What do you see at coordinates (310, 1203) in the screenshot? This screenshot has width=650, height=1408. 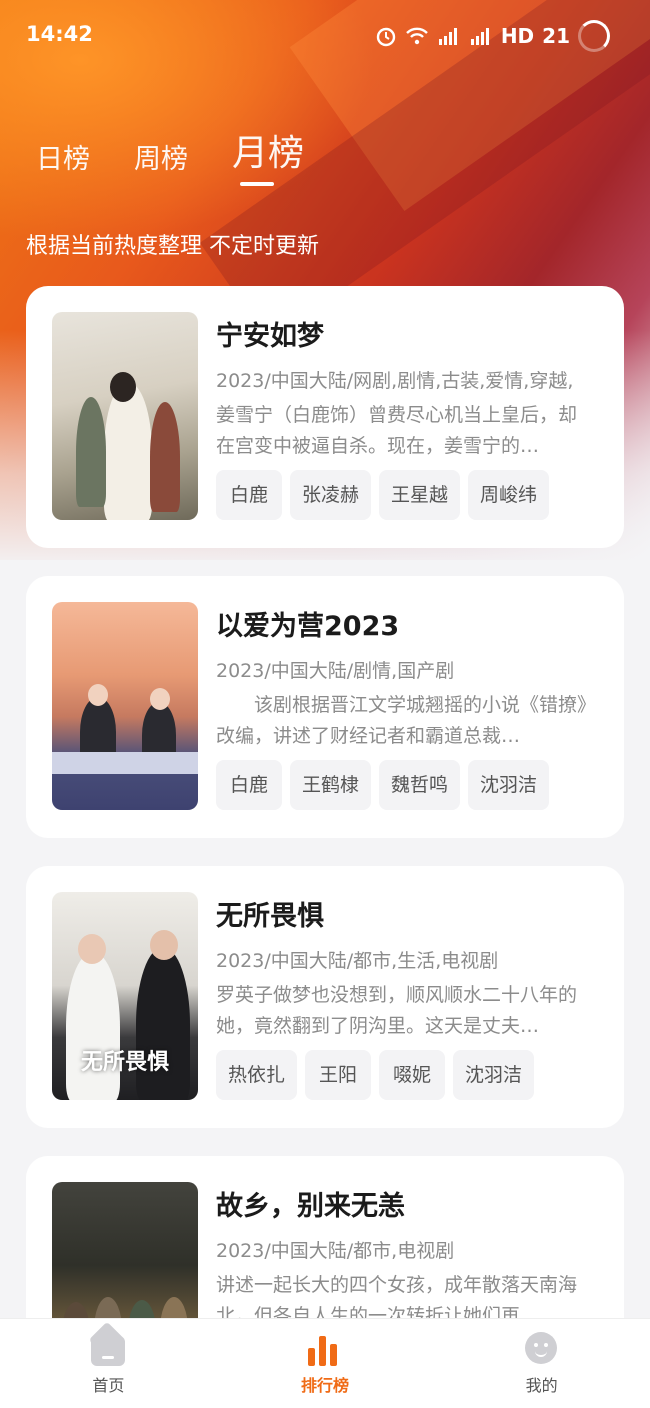 I see `item-title: 故乡，别来无恙` at bounding box center [310, 1203].